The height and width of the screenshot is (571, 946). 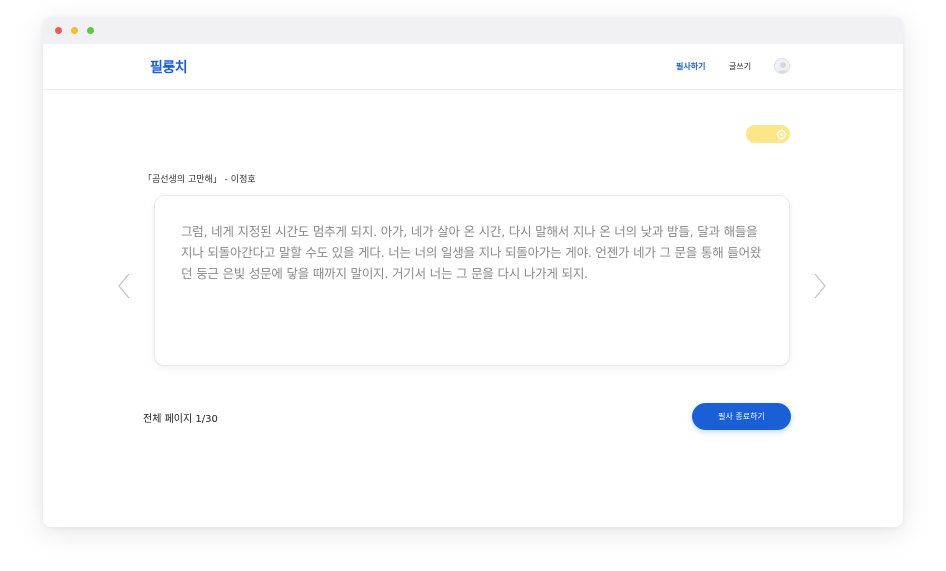 I want to click on minimize-window-dot, so click(x=74, y=30).